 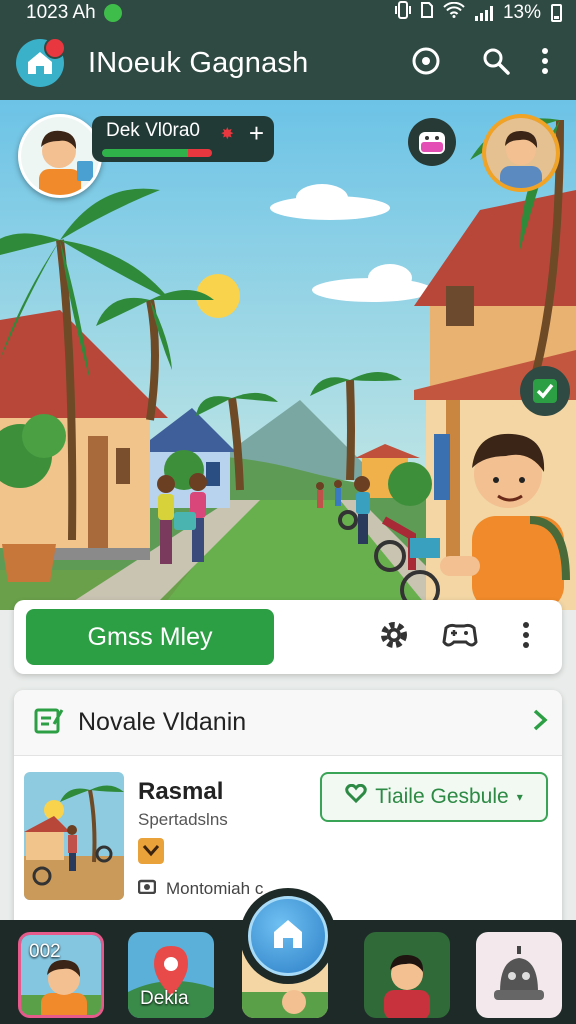 I want to click on search-button, so click(x=496, y=63).